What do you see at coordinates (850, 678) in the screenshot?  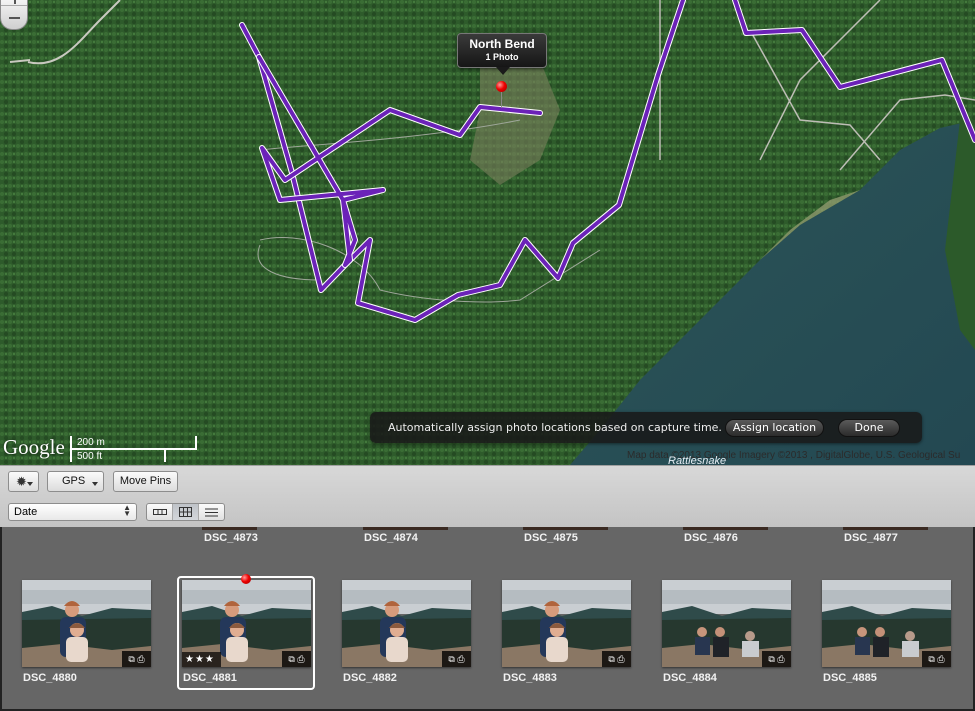 I see `photo-name: DSC_4885` at bounding box center [850, 678].